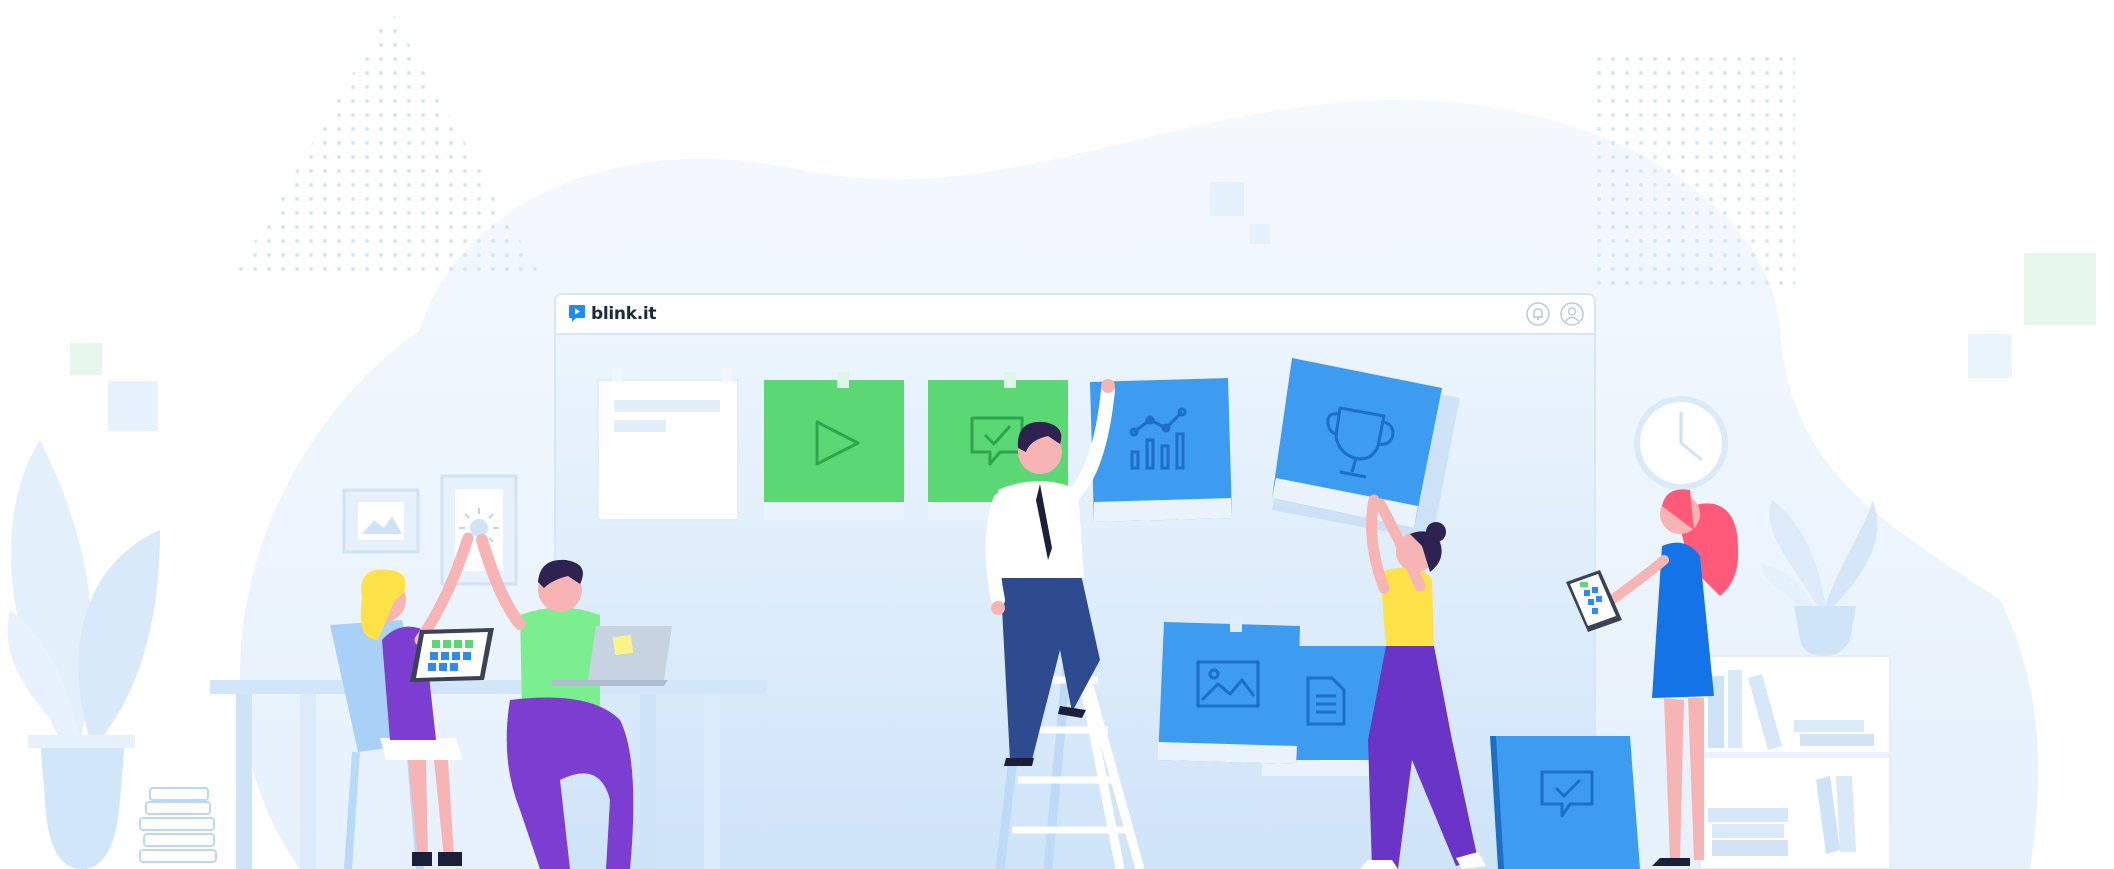  I want to click on person-man-high-five, so click(555, 701).